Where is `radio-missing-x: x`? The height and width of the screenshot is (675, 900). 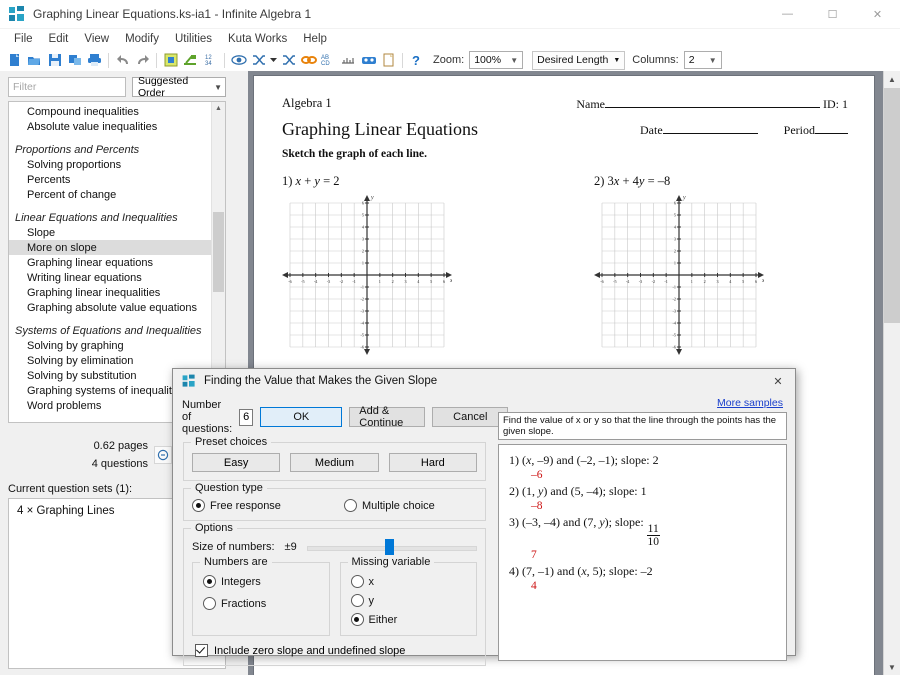 radio-missing-x: x is located at coordinates (409, 581).